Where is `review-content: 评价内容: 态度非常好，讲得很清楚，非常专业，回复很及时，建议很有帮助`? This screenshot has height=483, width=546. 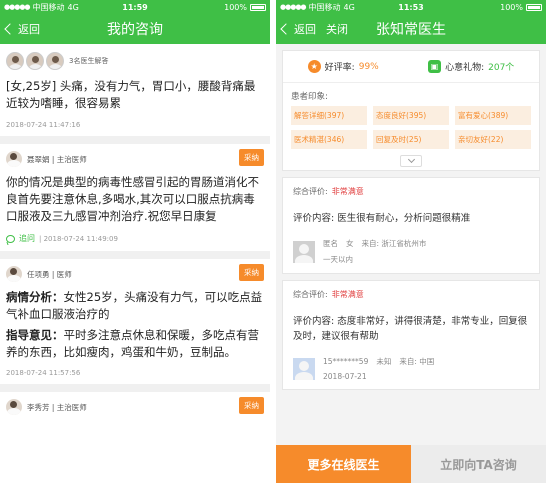
review-content: 评价内容: 态度非常好，讲得很清楚，非常专业，回复很及时，建议很有帮助 is located at coordinates (410, 329).